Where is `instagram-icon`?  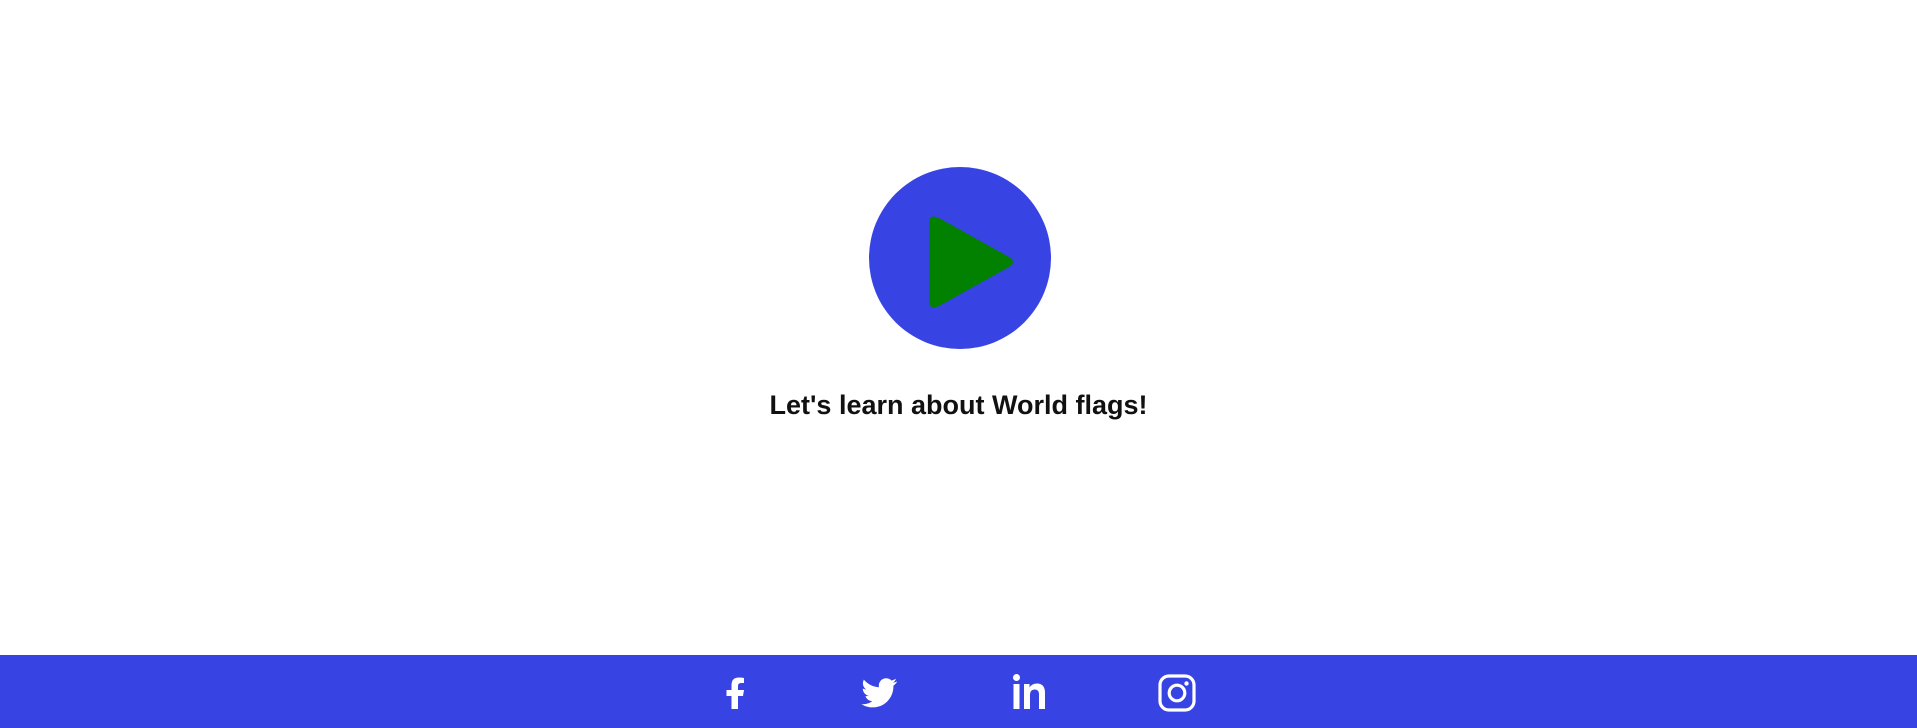
instagram-icon is located at coordinates (1177, 693).